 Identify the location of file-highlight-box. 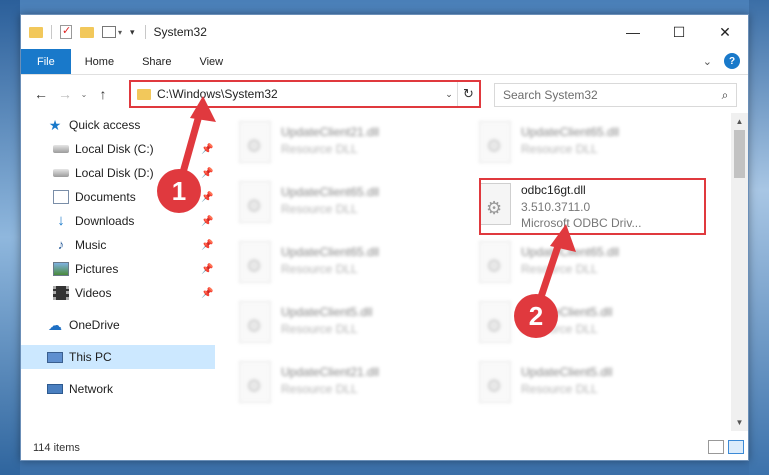
(592, 206).